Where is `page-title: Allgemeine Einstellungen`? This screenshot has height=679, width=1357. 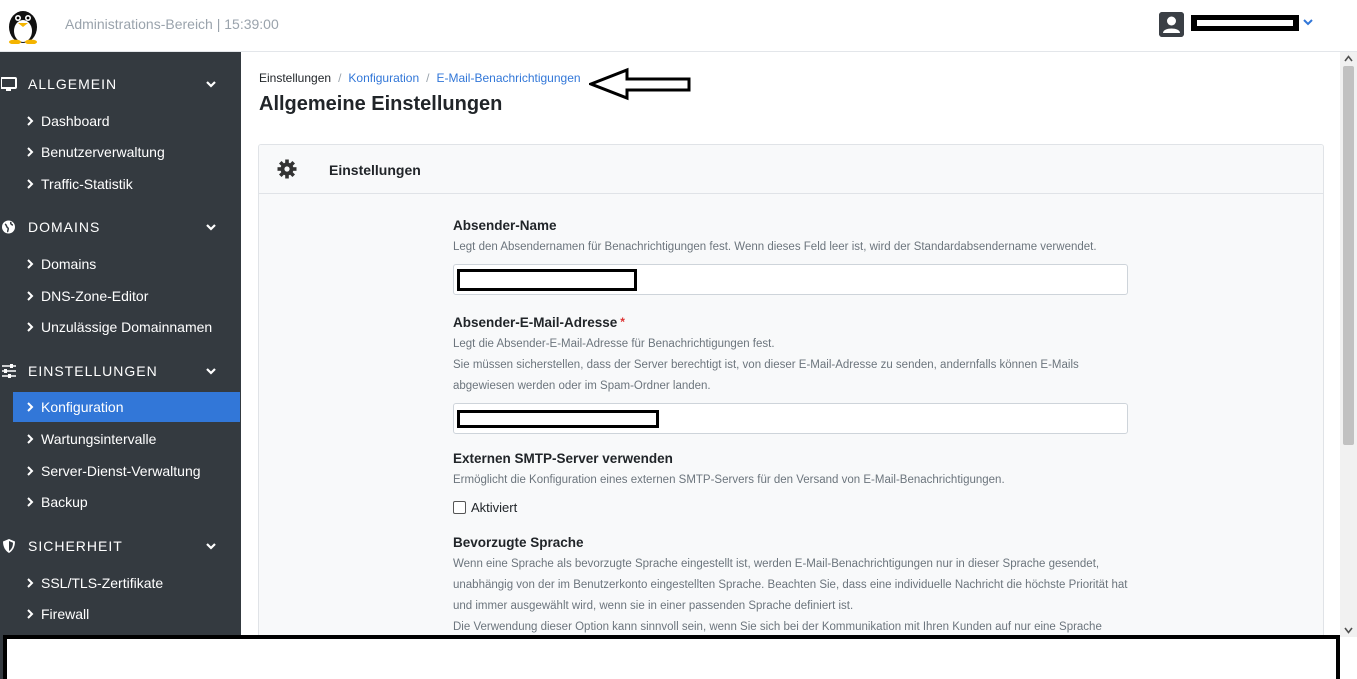 page-title: Allgemeine Einstellungen is located at coordinates (381, 104).